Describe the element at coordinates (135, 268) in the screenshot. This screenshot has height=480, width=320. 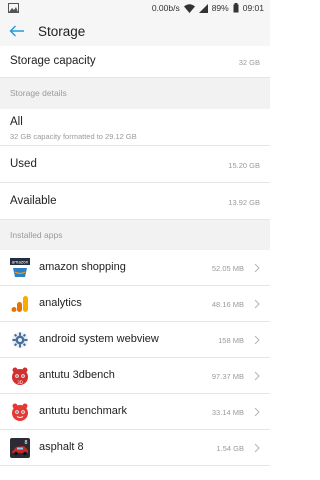
I see `app-row-amazon-shopping: amazon amazon shopping 52.05 MB` at that location.